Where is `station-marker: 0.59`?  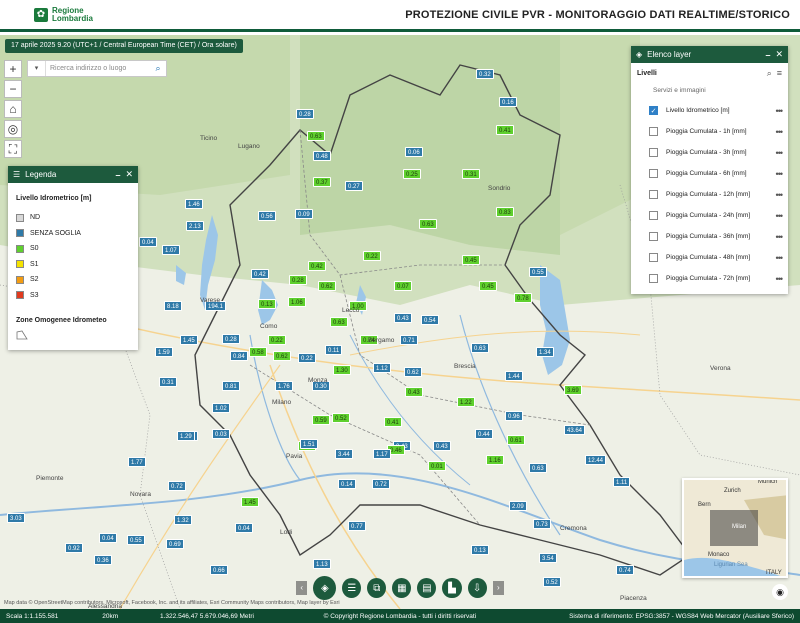 station-marker: 0.59 is located at coordinates (321, 420).